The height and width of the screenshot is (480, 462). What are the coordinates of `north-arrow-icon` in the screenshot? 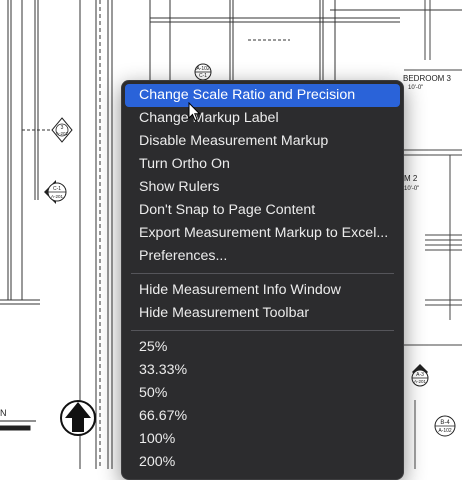 It's located at (78, 418).